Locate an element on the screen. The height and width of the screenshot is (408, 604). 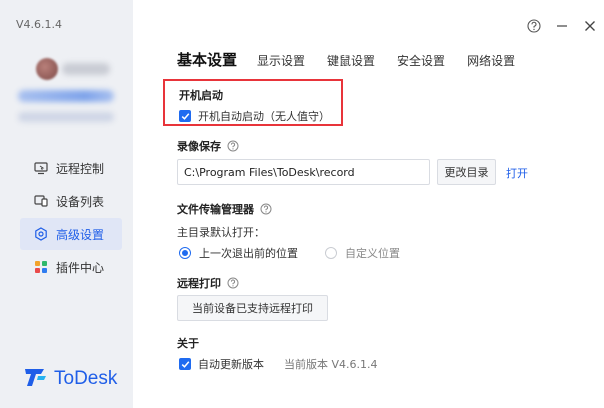
auto-update-checkbox-row: 自动更新版本 is located at coordinates (221, 364).